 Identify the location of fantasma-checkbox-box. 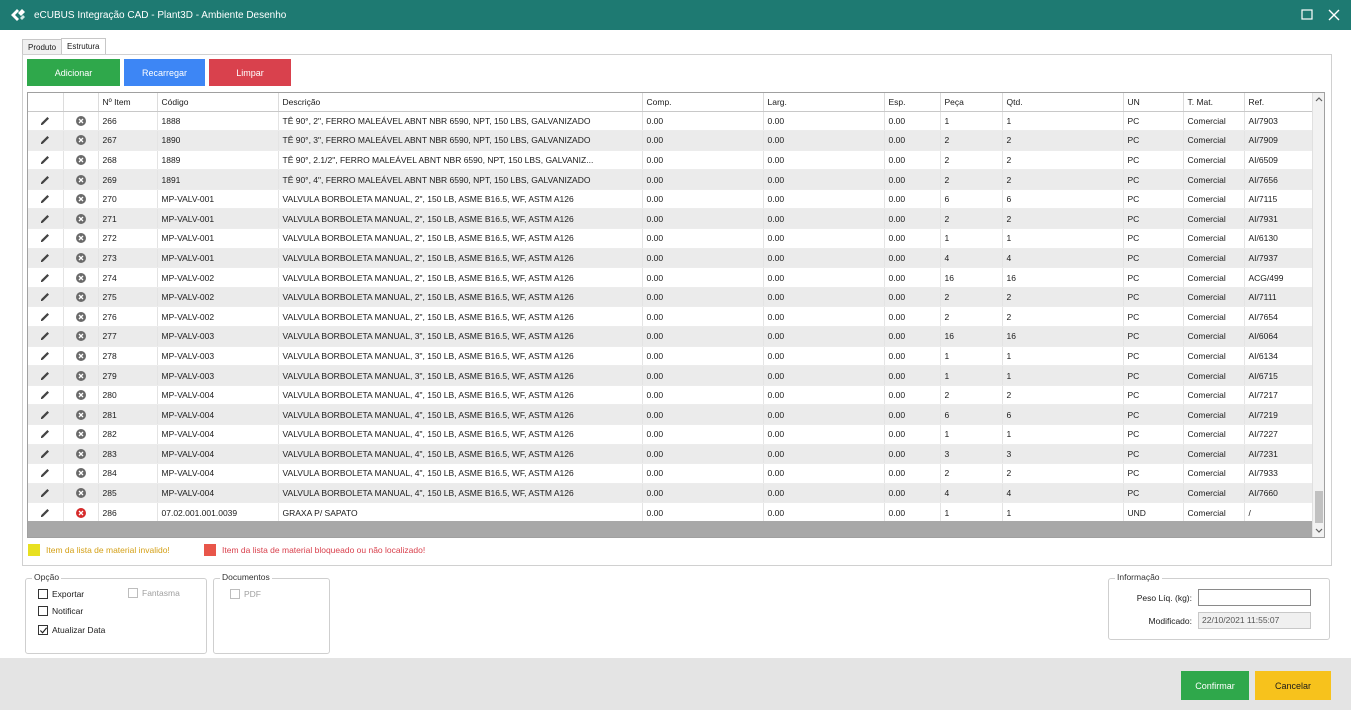
(133, 593).